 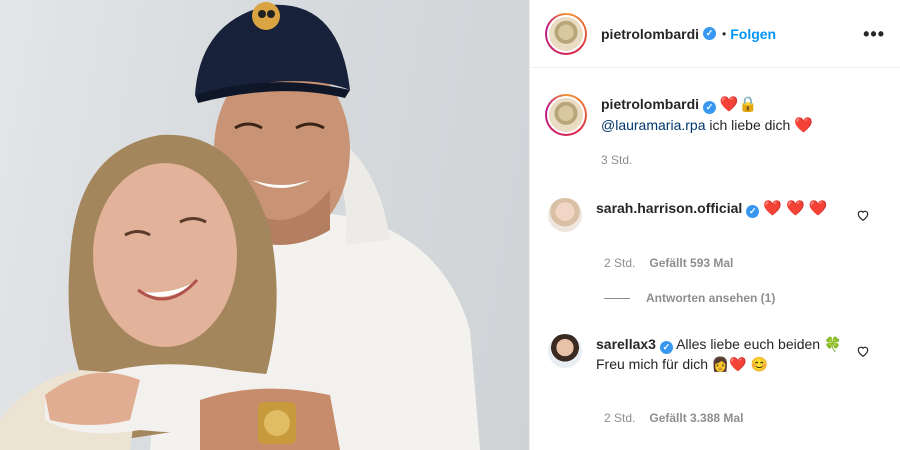 What do you see at coordinates (650, 34) in the screenshot?
I see `author-username: pietrolombardi` at bounding box center [650, 34].